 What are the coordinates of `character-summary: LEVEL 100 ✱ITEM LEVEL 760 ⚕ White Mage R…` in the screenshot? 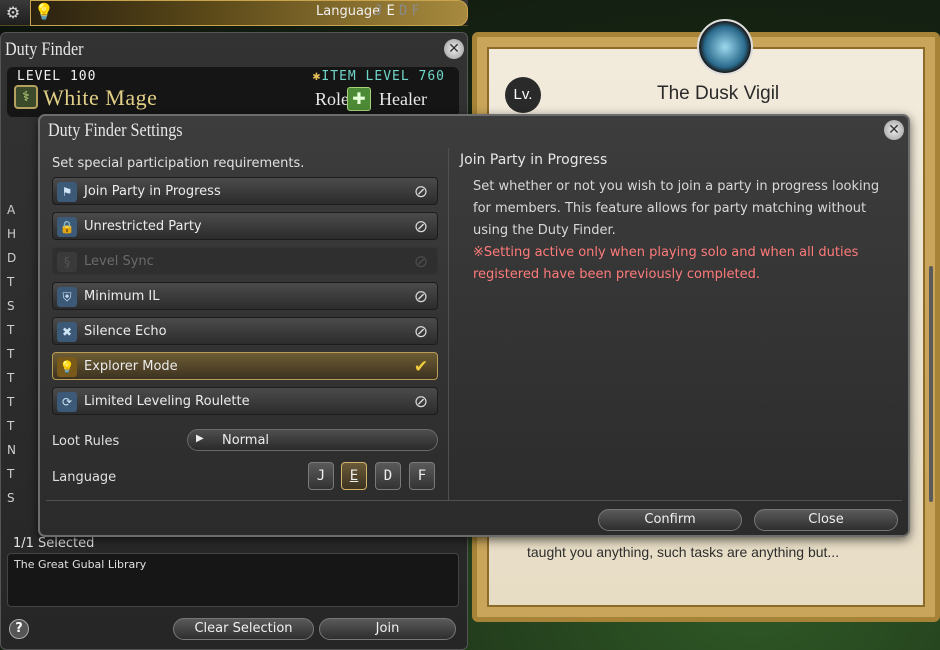 It's located at (233, 92).